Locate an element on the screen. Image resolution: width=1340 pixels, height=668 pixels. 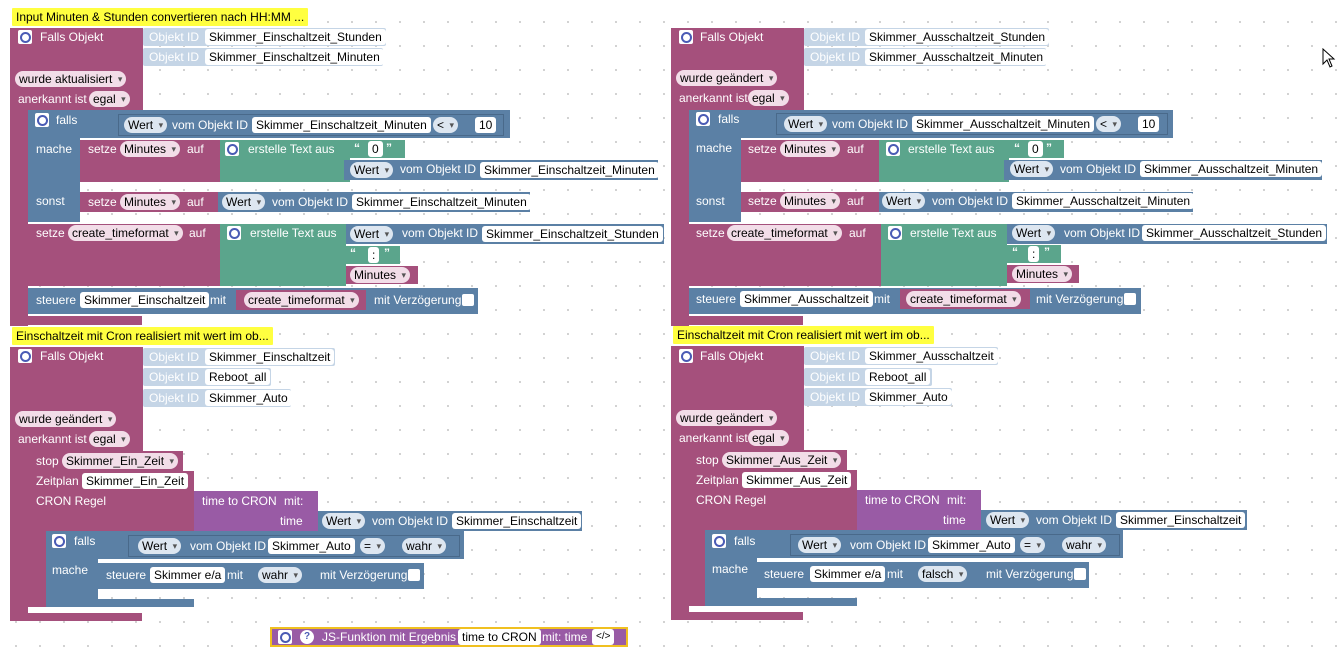
to-label: auf is located at coordinates (195, 149).